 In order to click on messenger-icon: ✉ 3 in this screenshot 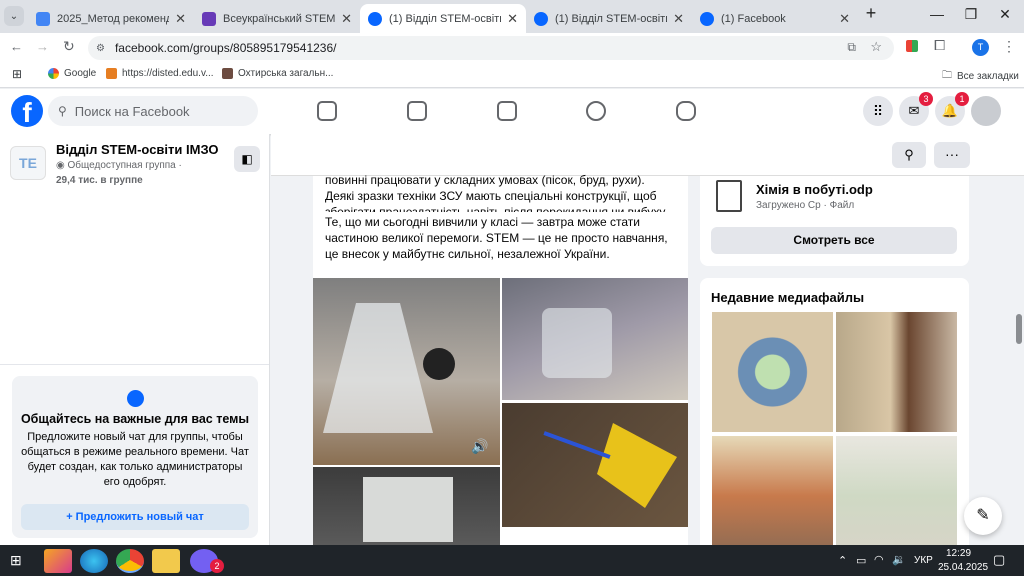, I will do `click(916, 109)`.